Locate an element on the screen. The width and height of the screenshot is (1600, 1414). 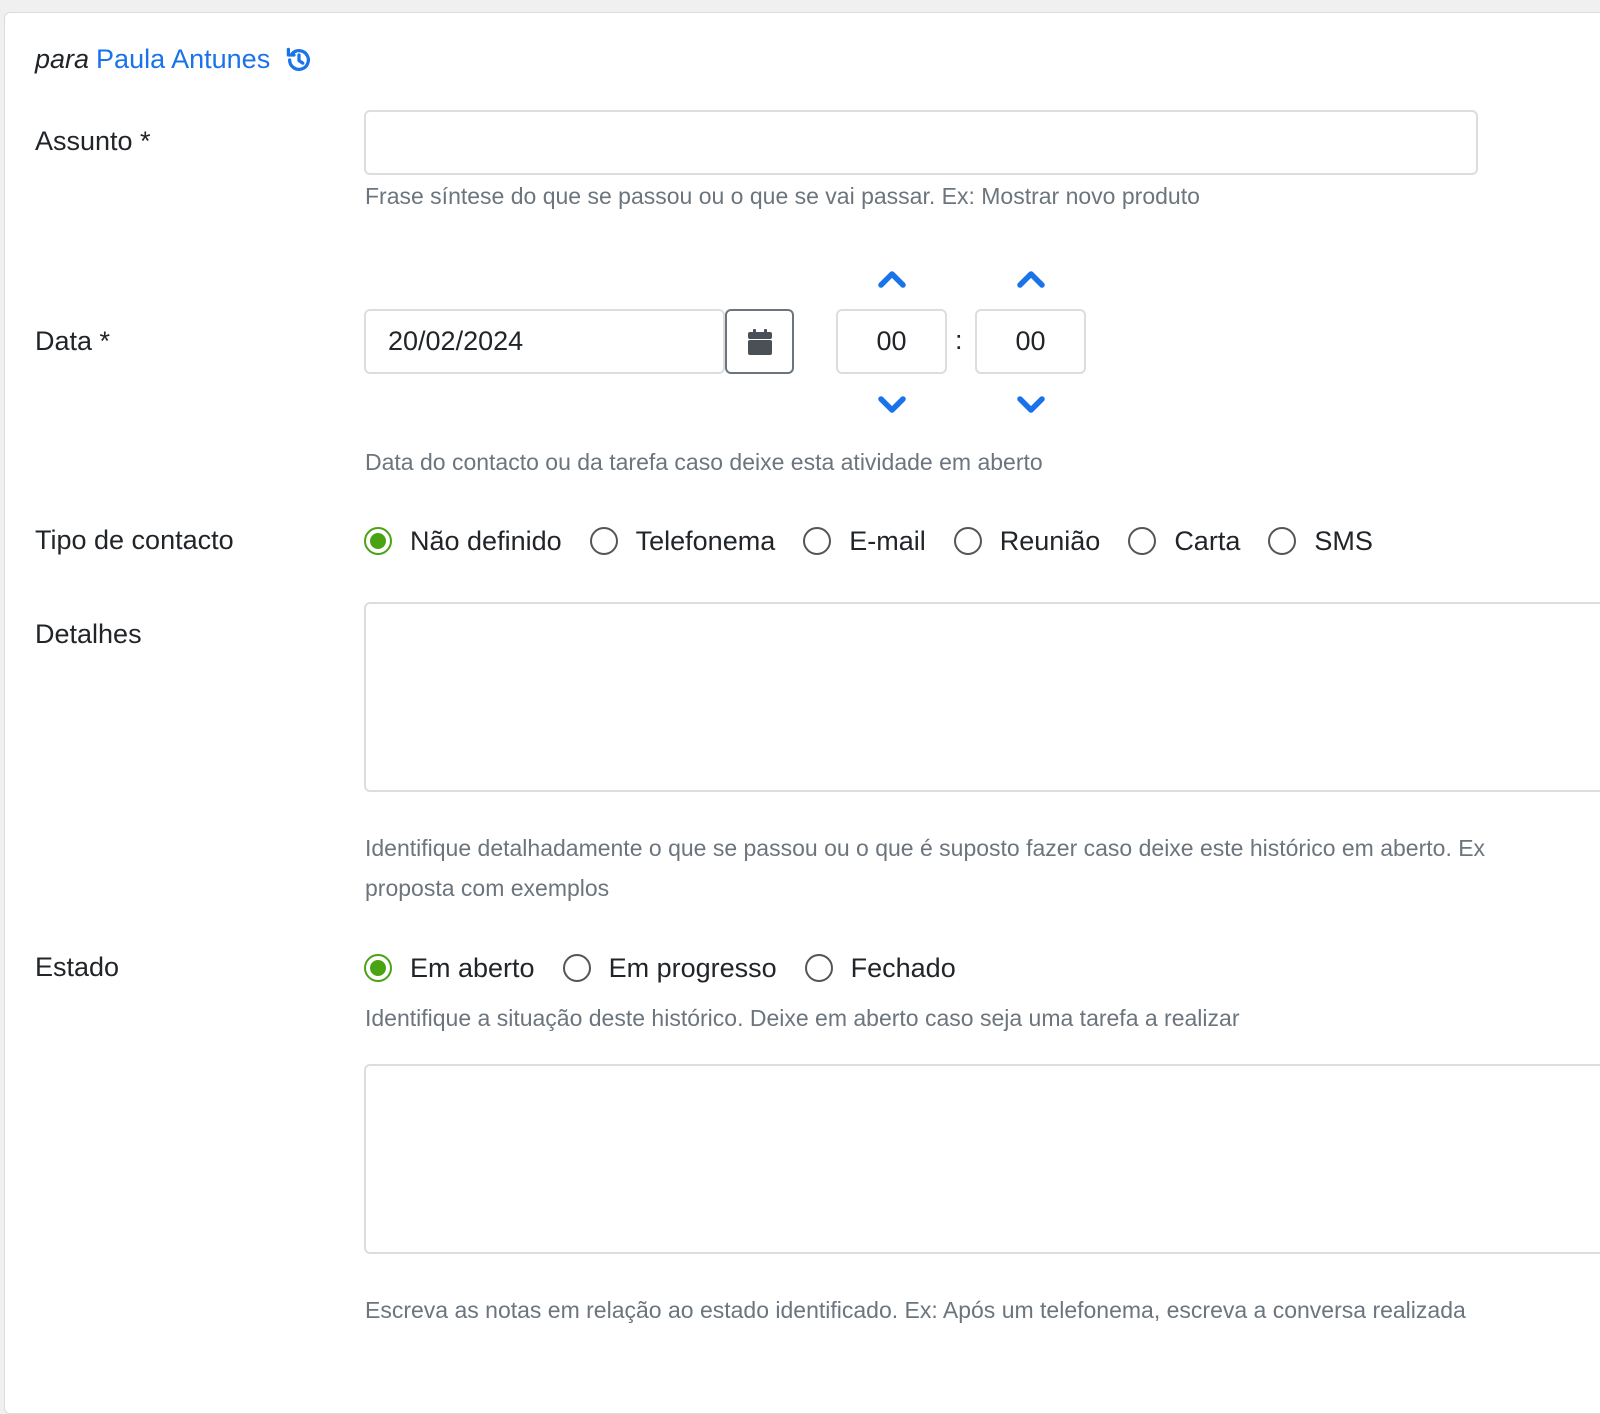
detalhes-textarea is located at coordinates (982, 697).